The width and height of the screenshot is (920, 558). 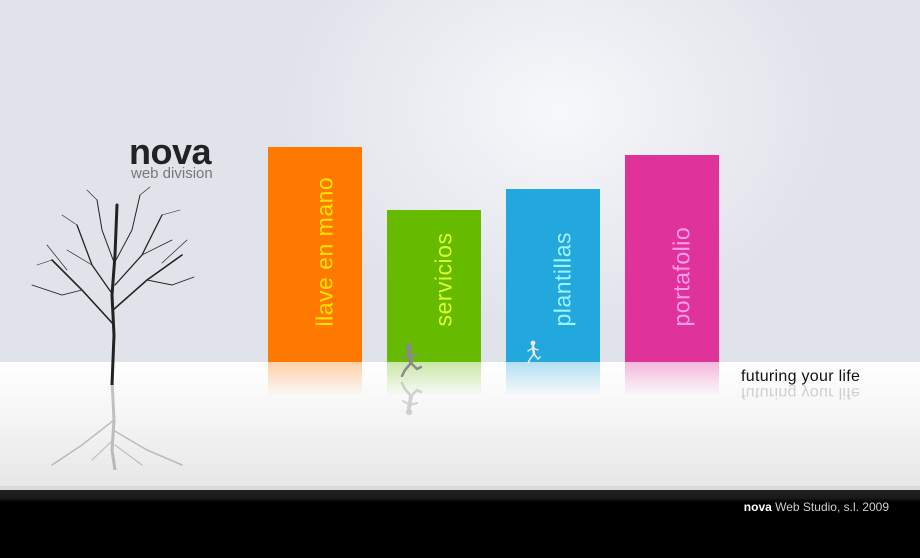 I want to click on nav-item-servicios: servicios, so click(x=434, y=286).